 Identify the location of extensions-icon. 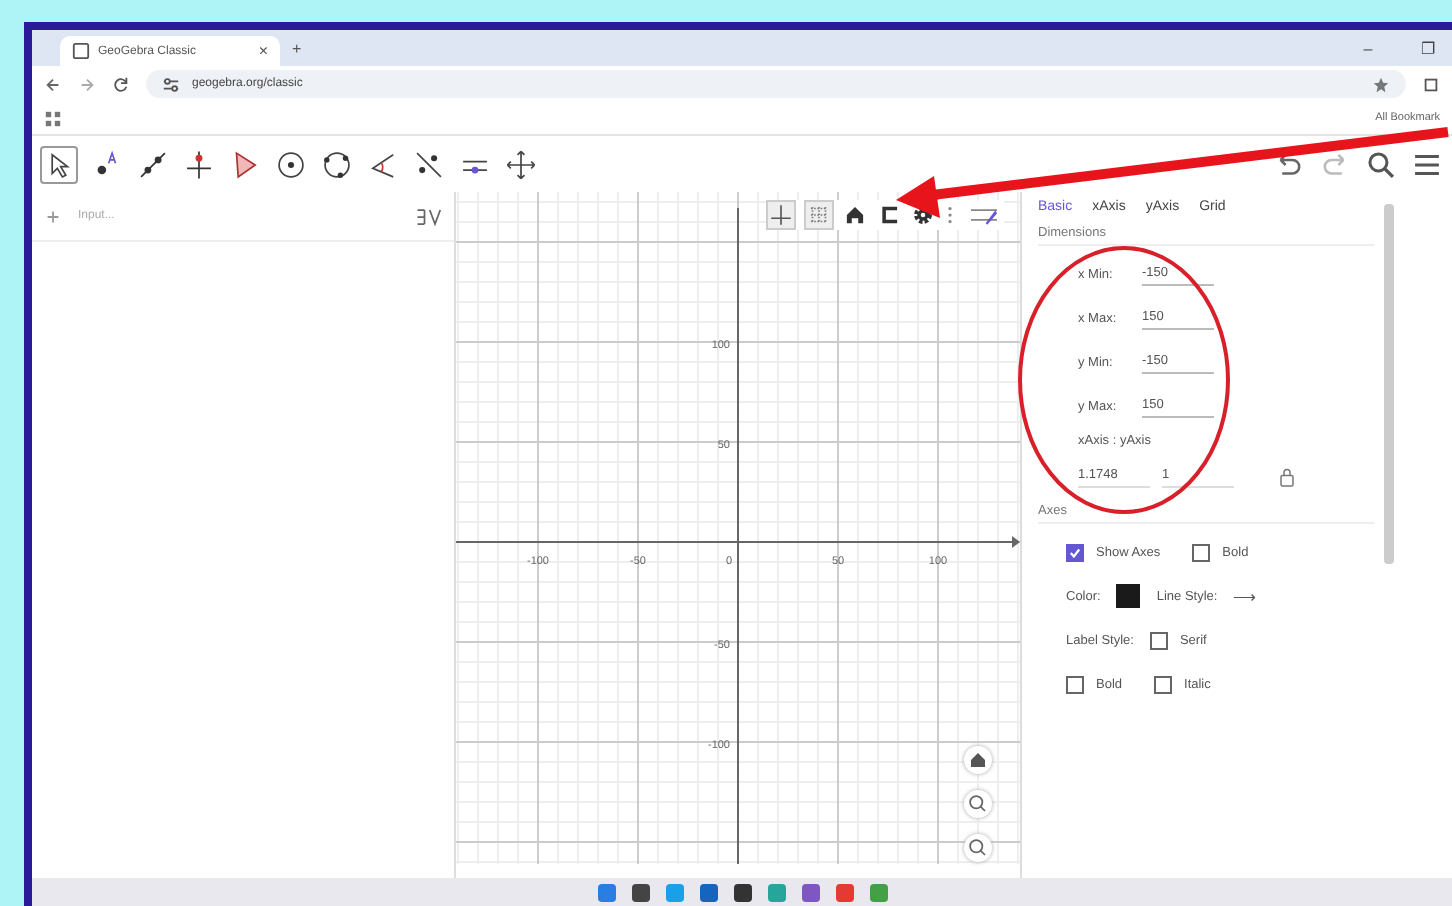
(1431, 84).